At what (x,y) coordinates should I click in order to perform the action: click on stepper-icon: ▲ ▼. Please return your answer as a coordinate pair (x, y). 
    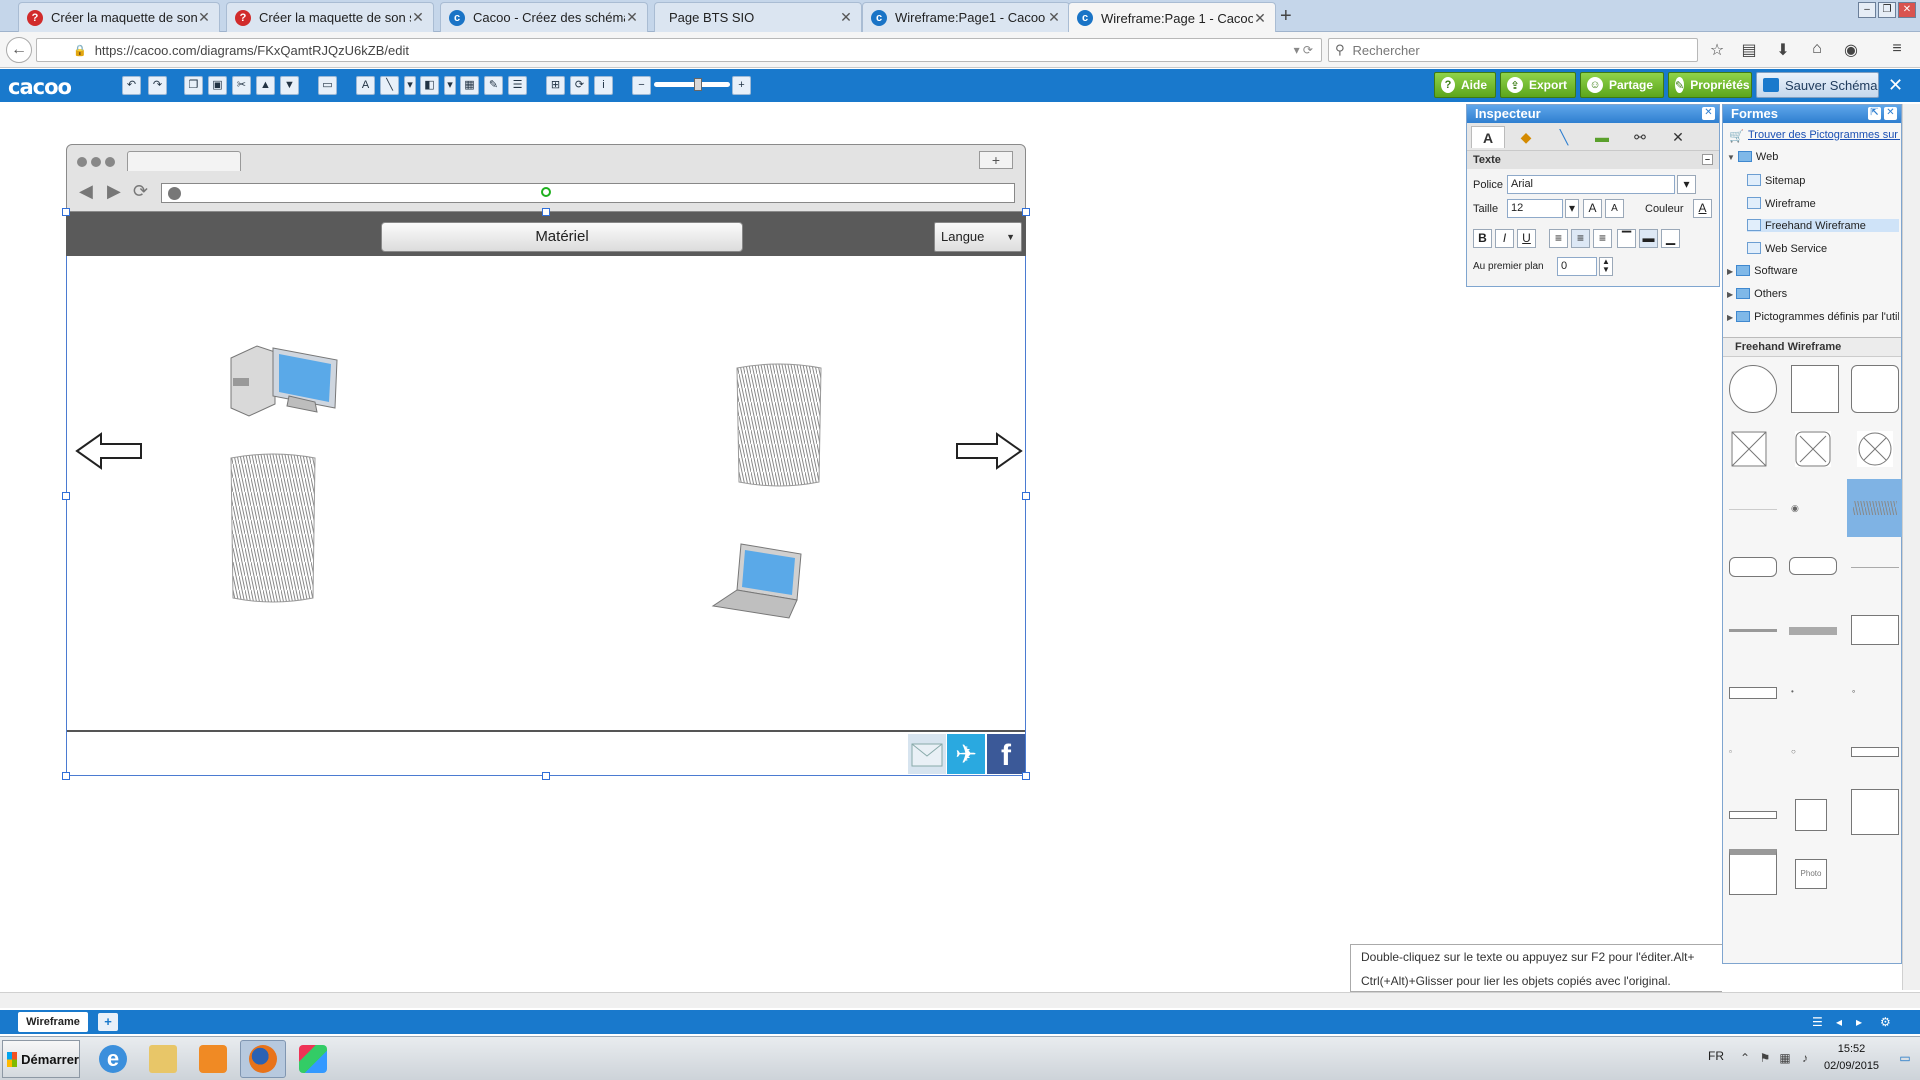
    Looking at the image, I should click on (1606, 266).